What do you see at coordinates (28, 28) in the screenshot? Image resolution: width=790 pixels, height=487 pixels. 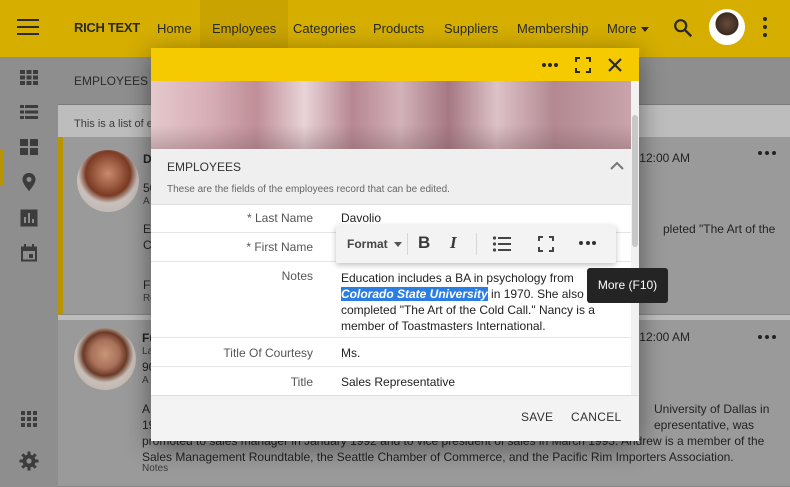 I see `hamburger-icon` at bounding box center [28, 28].